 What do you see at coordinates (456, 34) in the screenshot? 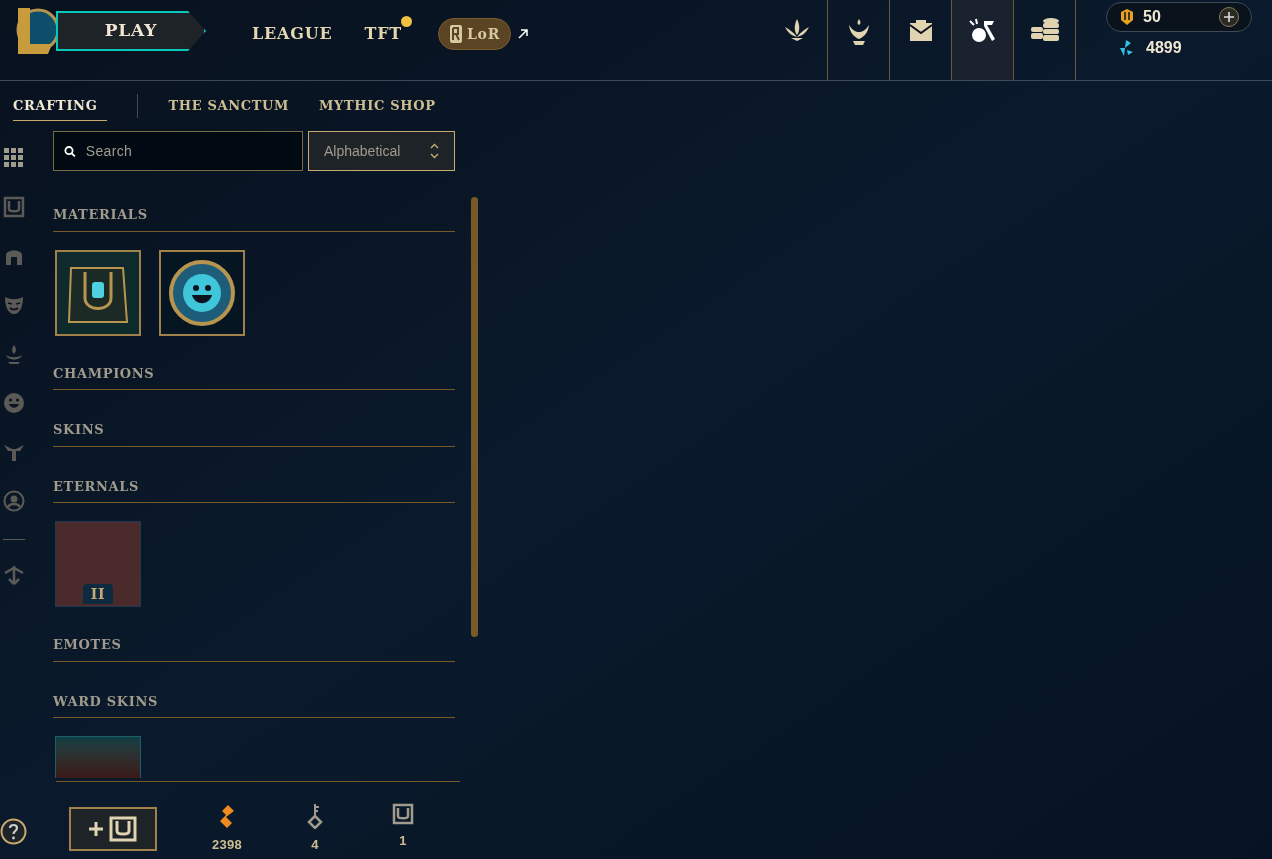
I see `lor-logo-icon` at bounding box center [456, 34].